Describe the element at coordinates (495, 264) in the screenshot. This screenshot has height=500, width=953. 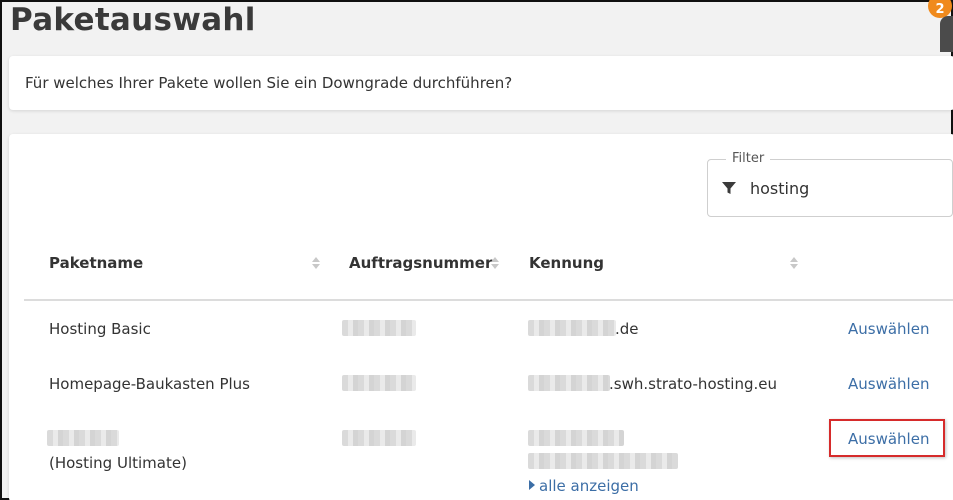
I see `sort-auftragsnummer-icon` at that location.